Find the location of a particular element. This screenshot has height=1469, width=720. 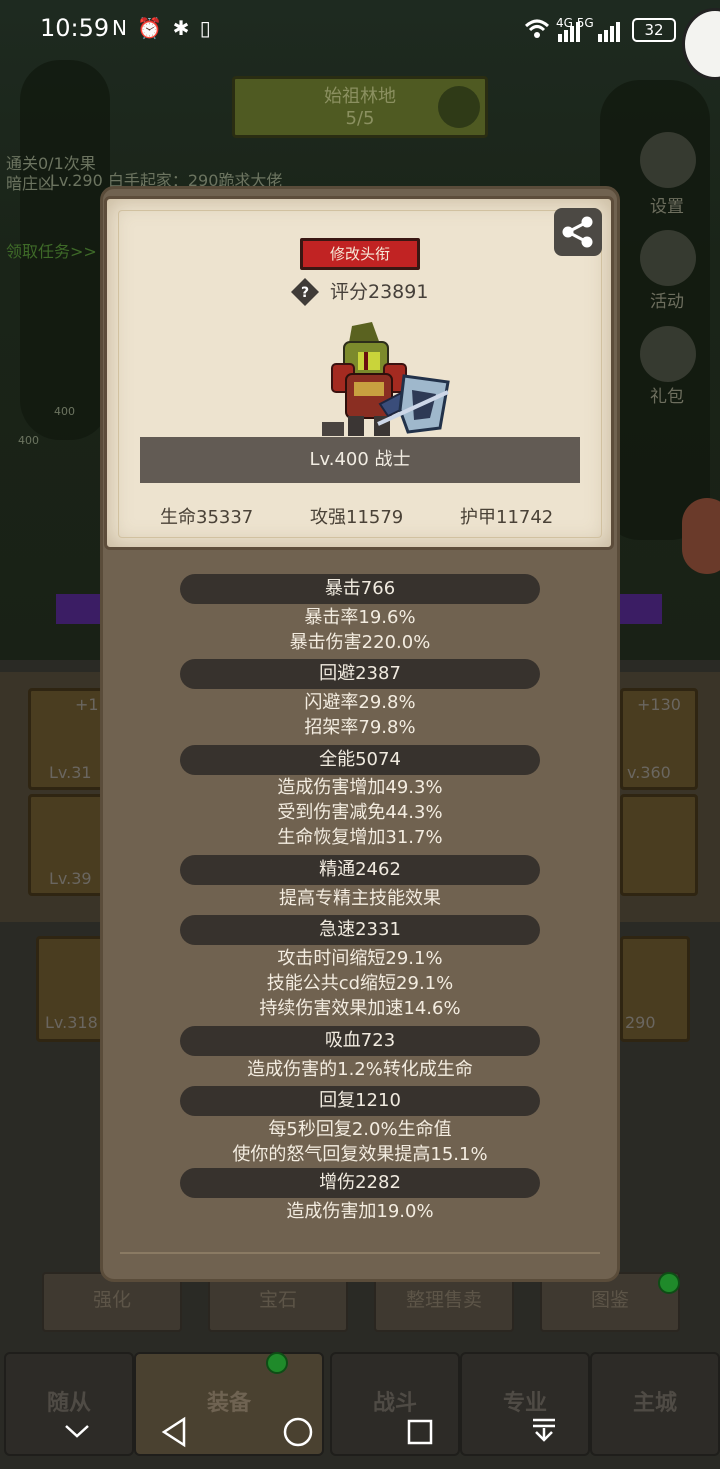

stat-detail-line: 攻击时间缩短29.1% is located at coordinates (360, 958).